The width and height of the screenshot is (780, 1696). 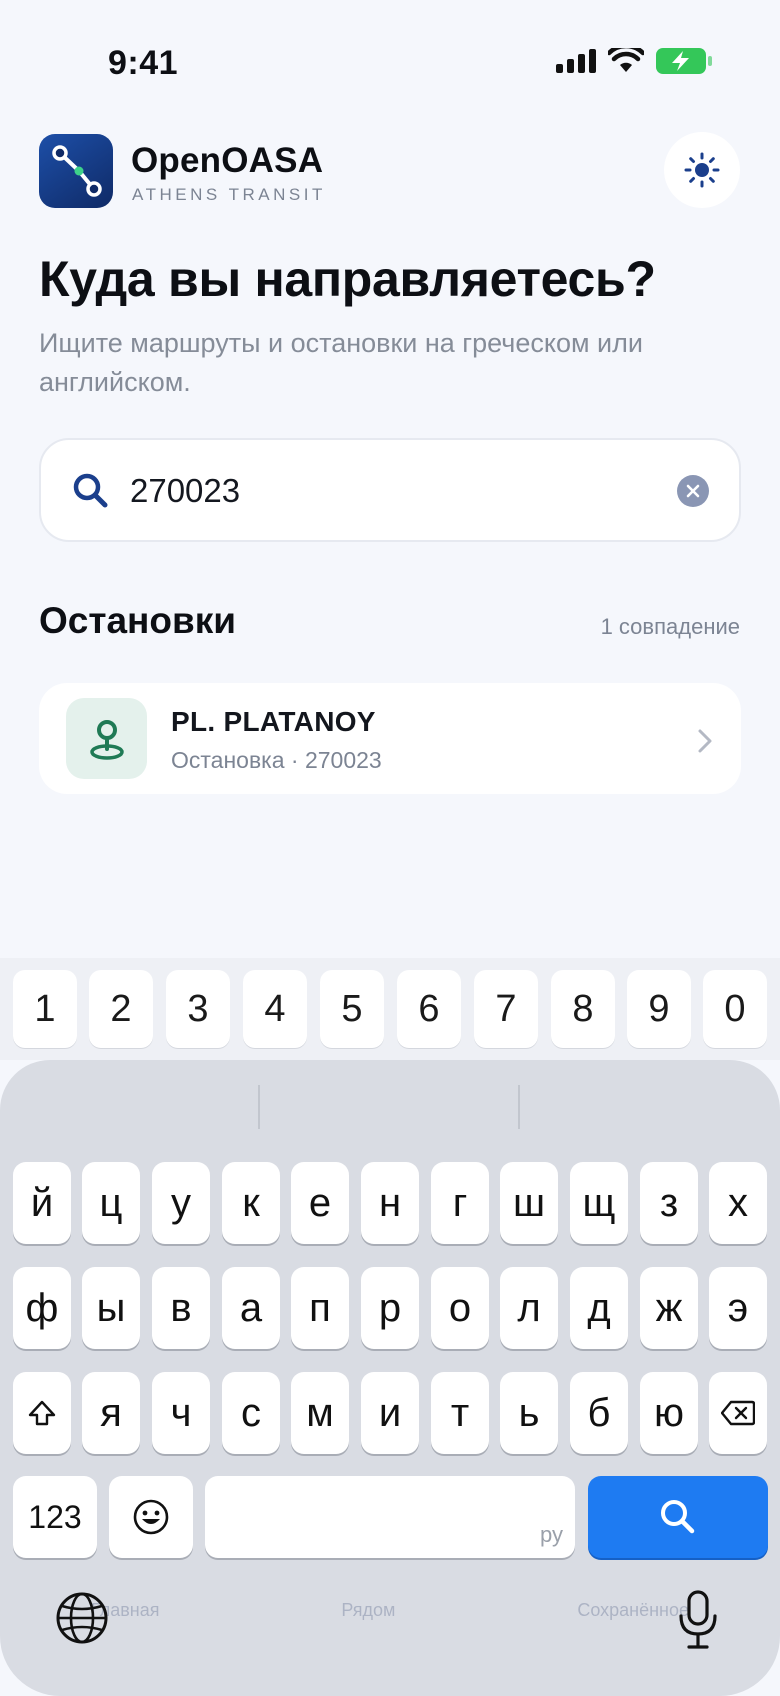 I want to click on clear-icon, so click(x=693, y=491).